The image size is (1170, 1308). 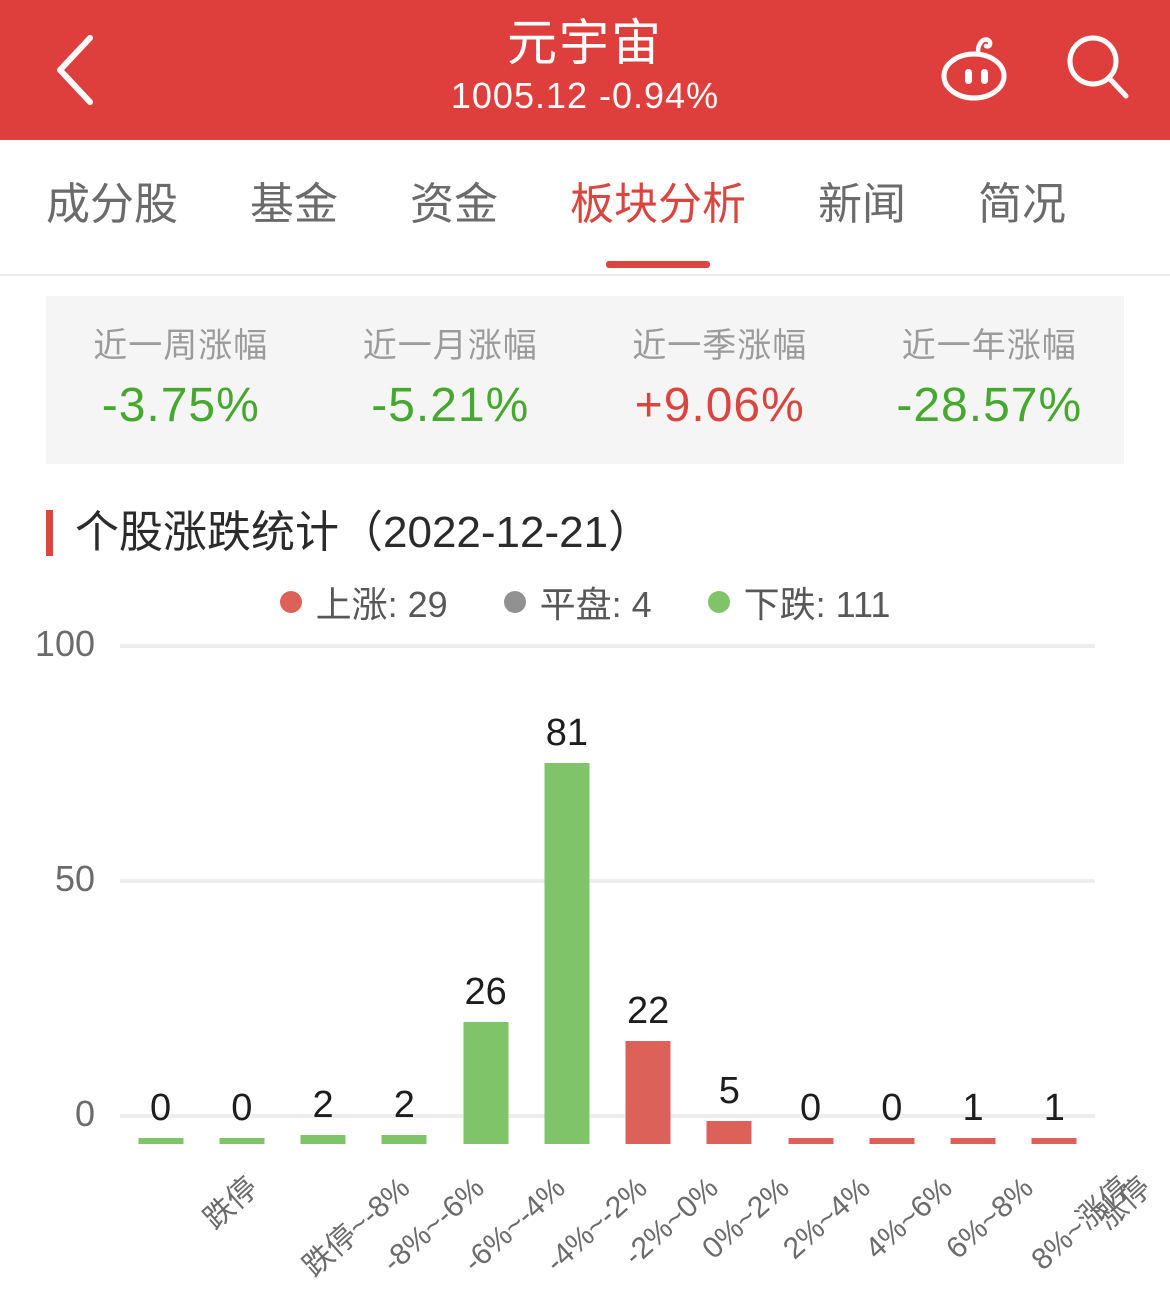 What do you see at coordinates (74, 878) in the screenshot?
I see `y-axis-tick: 50` at bounding box center [74, 878].